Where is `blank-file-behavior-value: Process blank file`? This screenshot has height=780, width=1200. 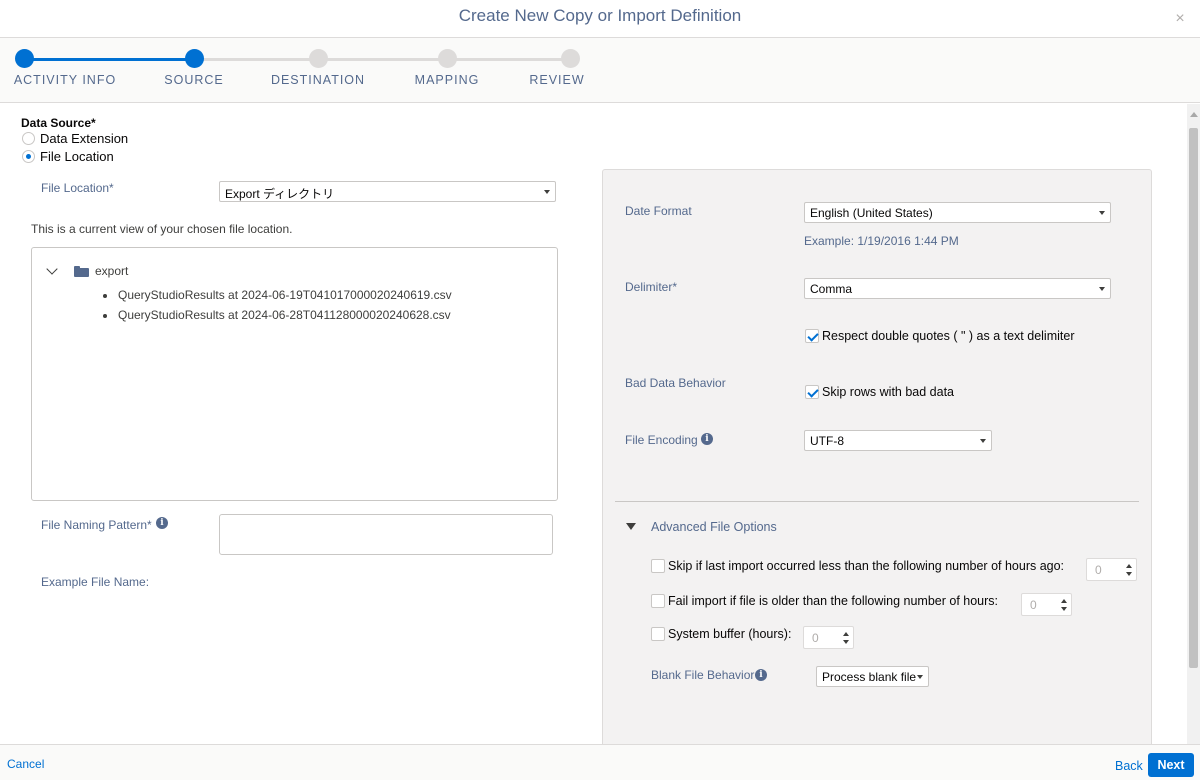
blank-file-behavior-value: Process blank file is located at coordinates (869, 677).